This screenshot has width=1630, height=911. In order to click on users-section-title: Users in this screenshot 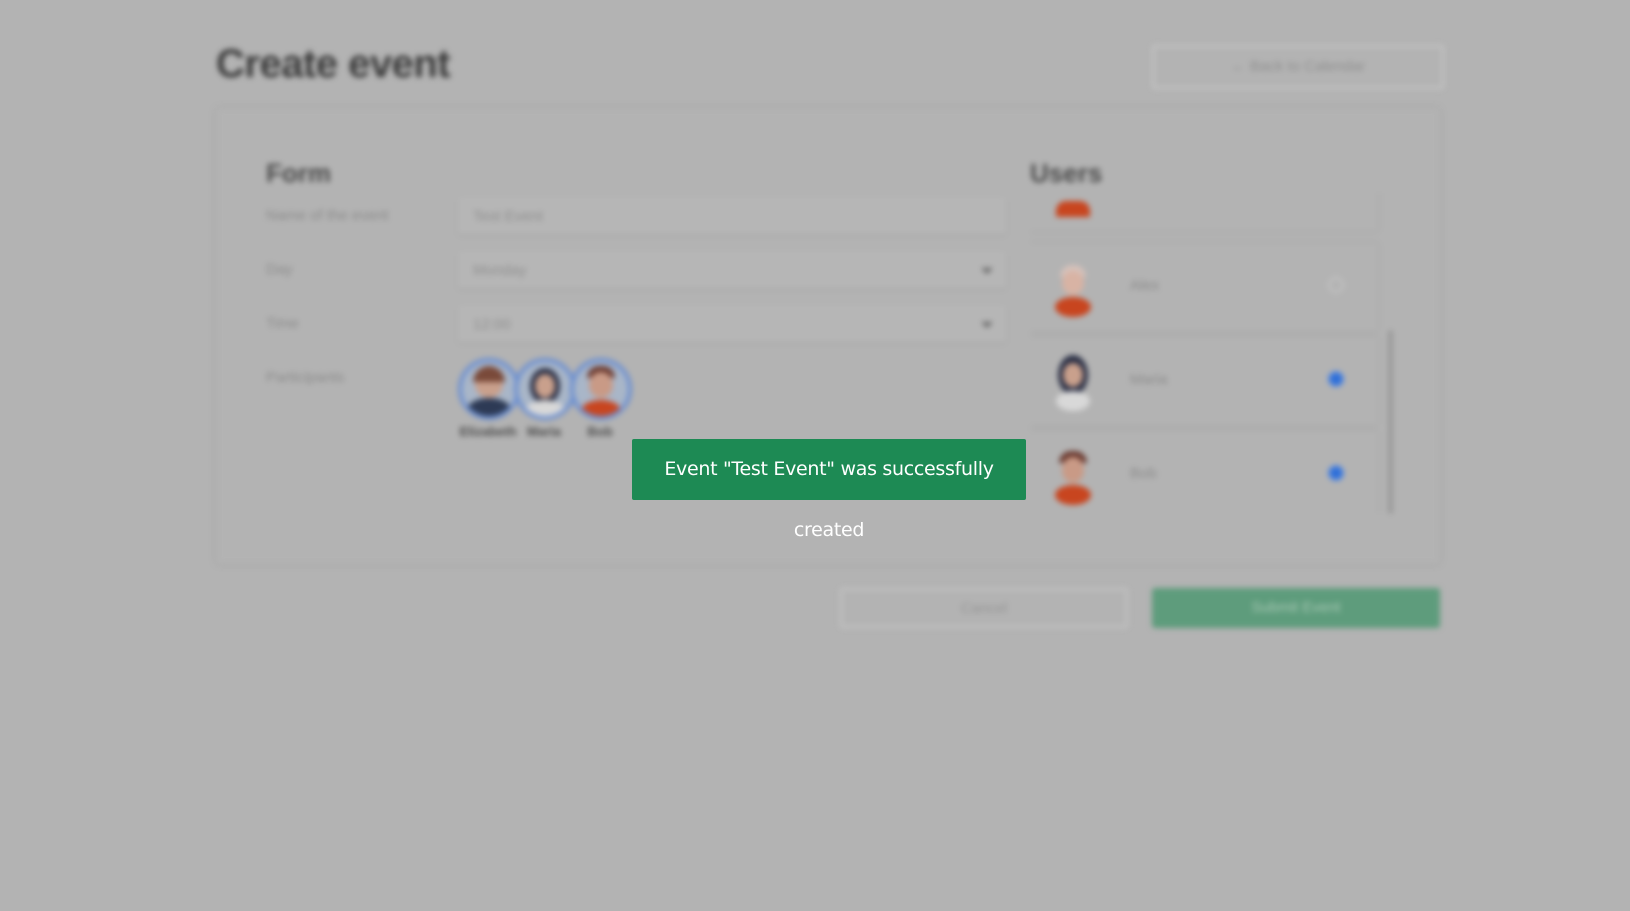, I will do `click(1066, 173)`.